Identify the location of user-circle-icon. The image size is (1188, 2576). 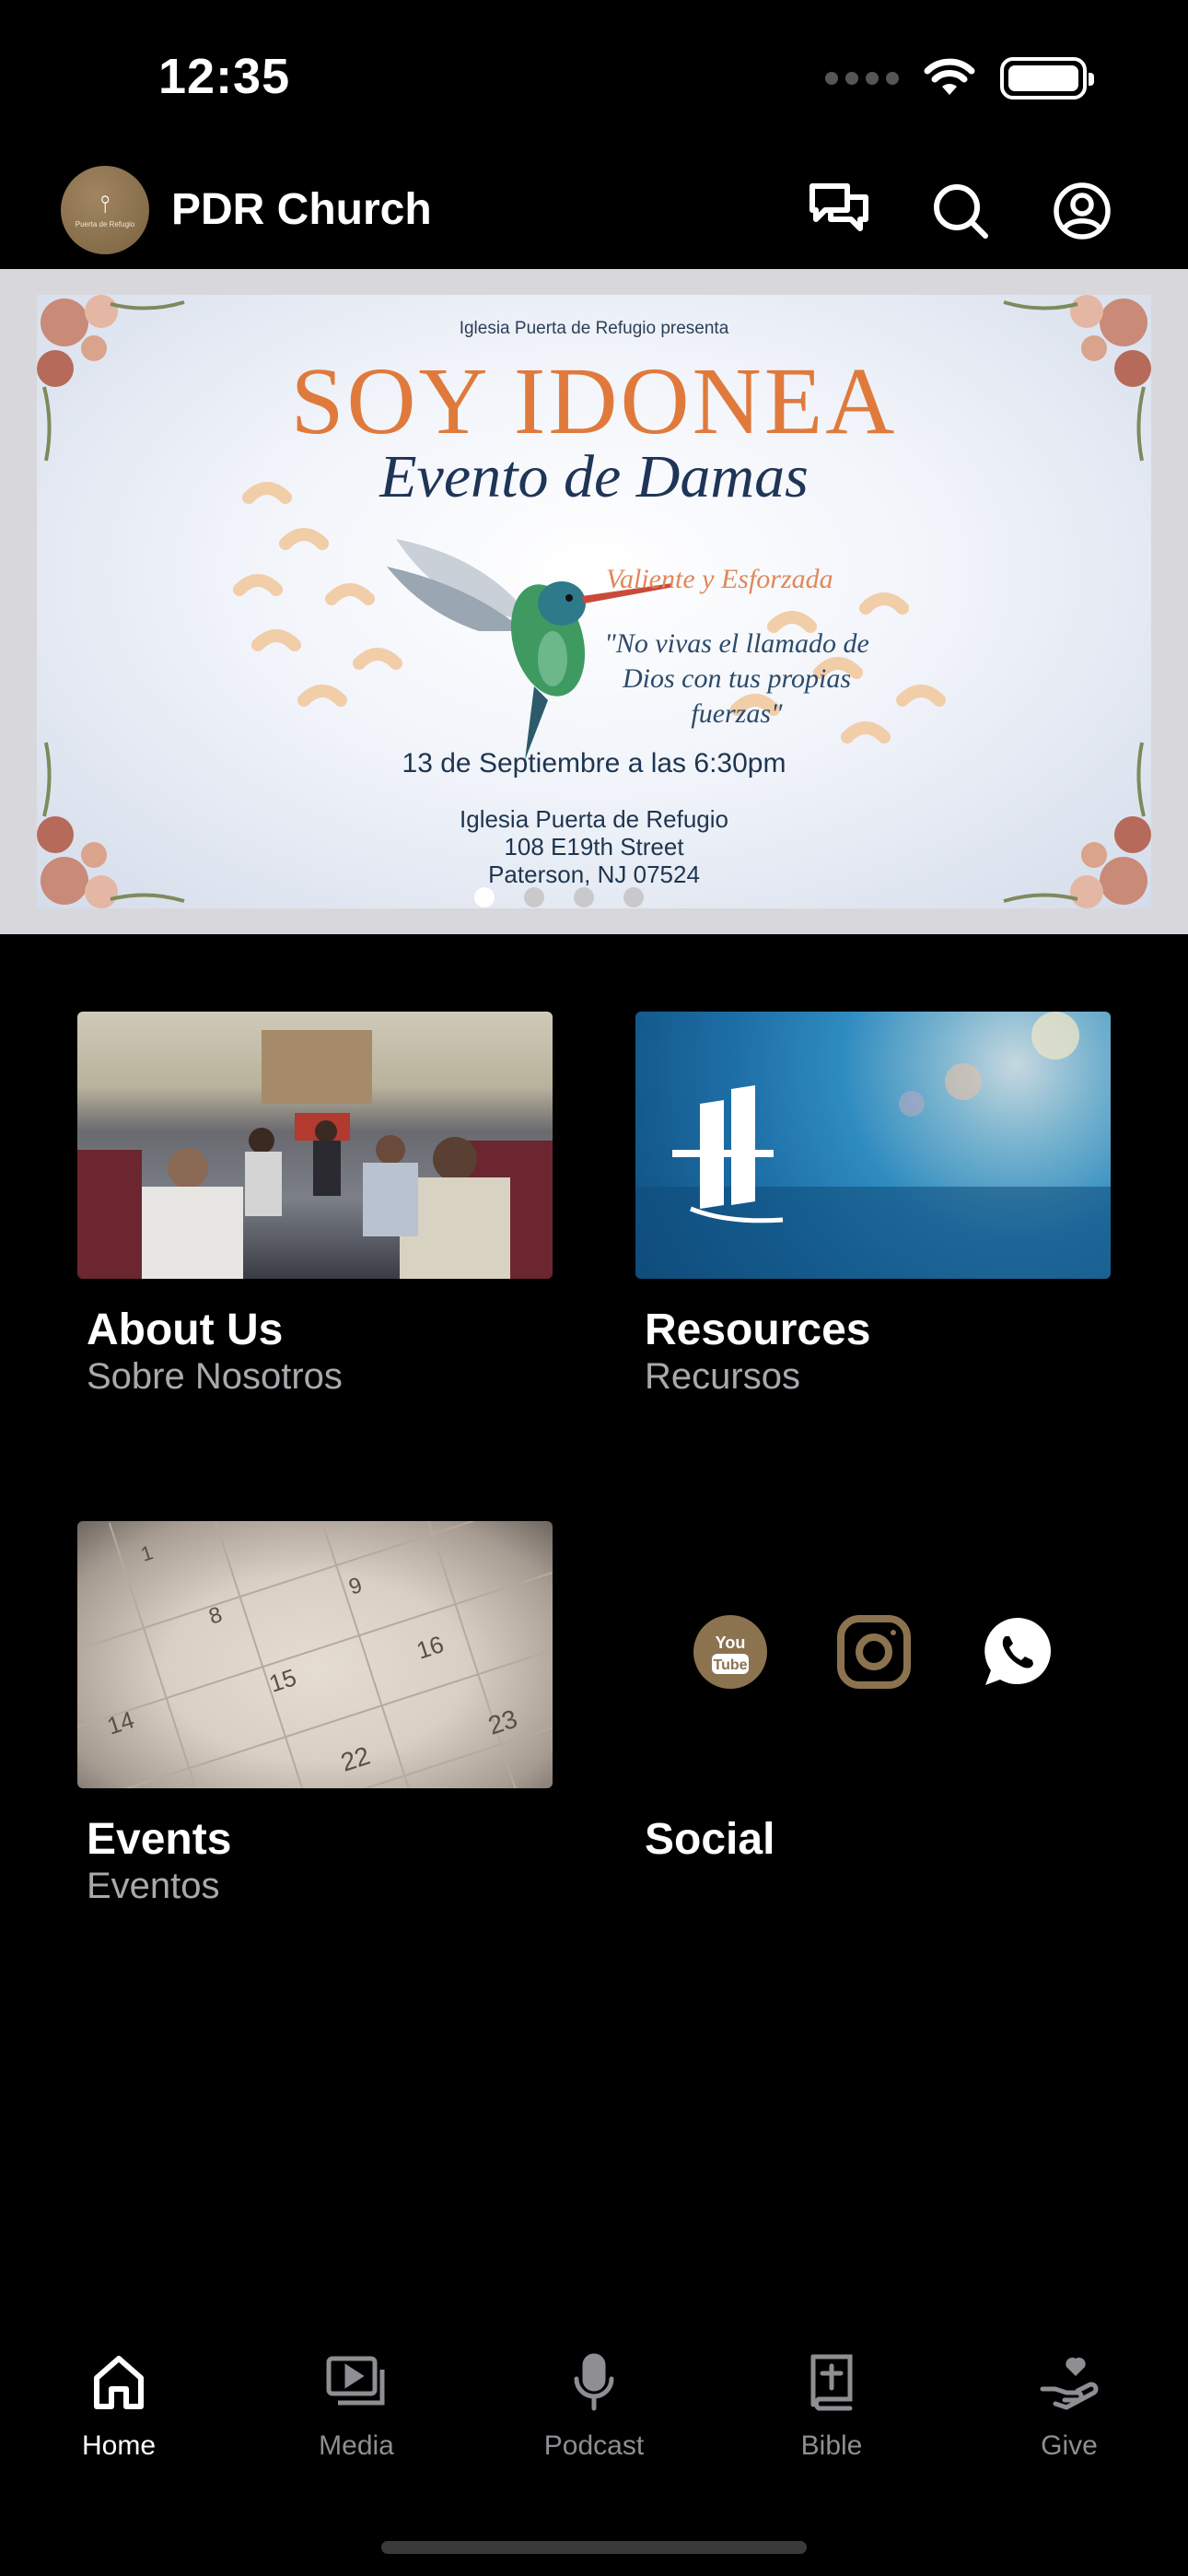
(1082, 211).